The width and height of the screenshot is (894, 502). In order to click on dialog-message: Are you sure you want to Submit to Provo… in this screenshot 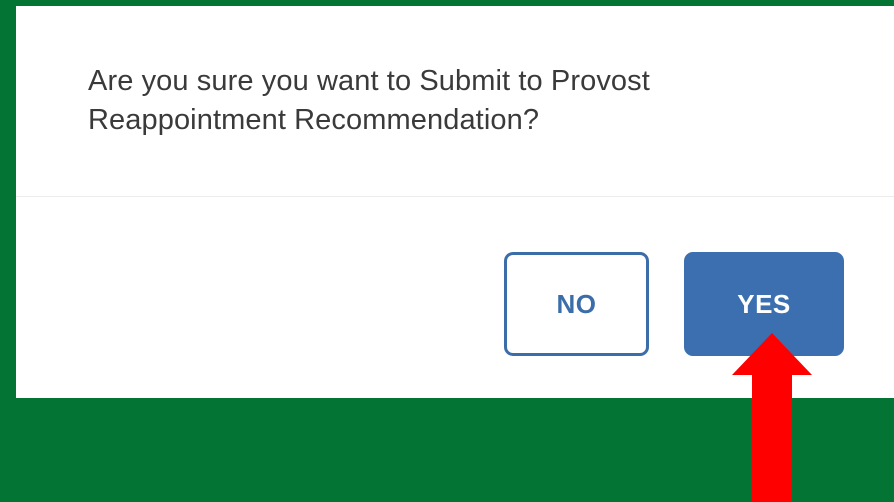, I will do `click(369, 100)`.